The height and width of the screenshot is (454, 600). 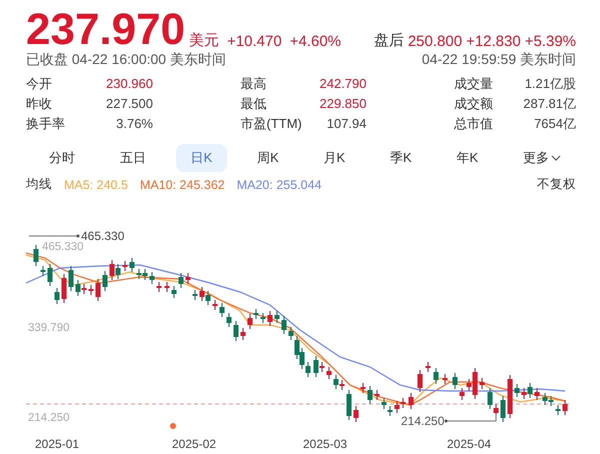 I want to click on chart-period-tab: 五日, so click(x=132, y=158).